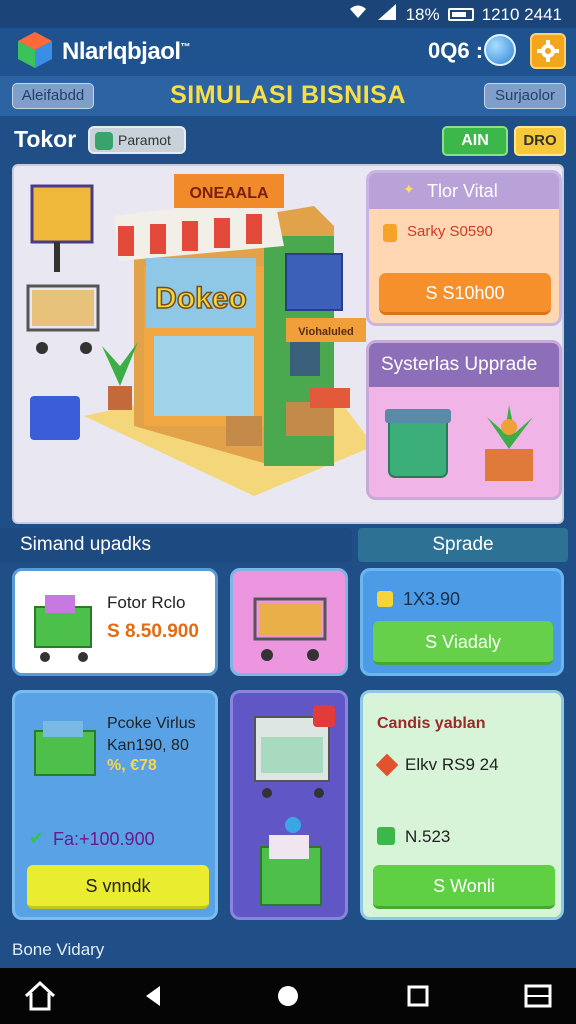 This screenshot has width=576, height=1024. Describe the element at coordinates (63, 628) in the screenshot. I see `green-cart-icon` at that location.